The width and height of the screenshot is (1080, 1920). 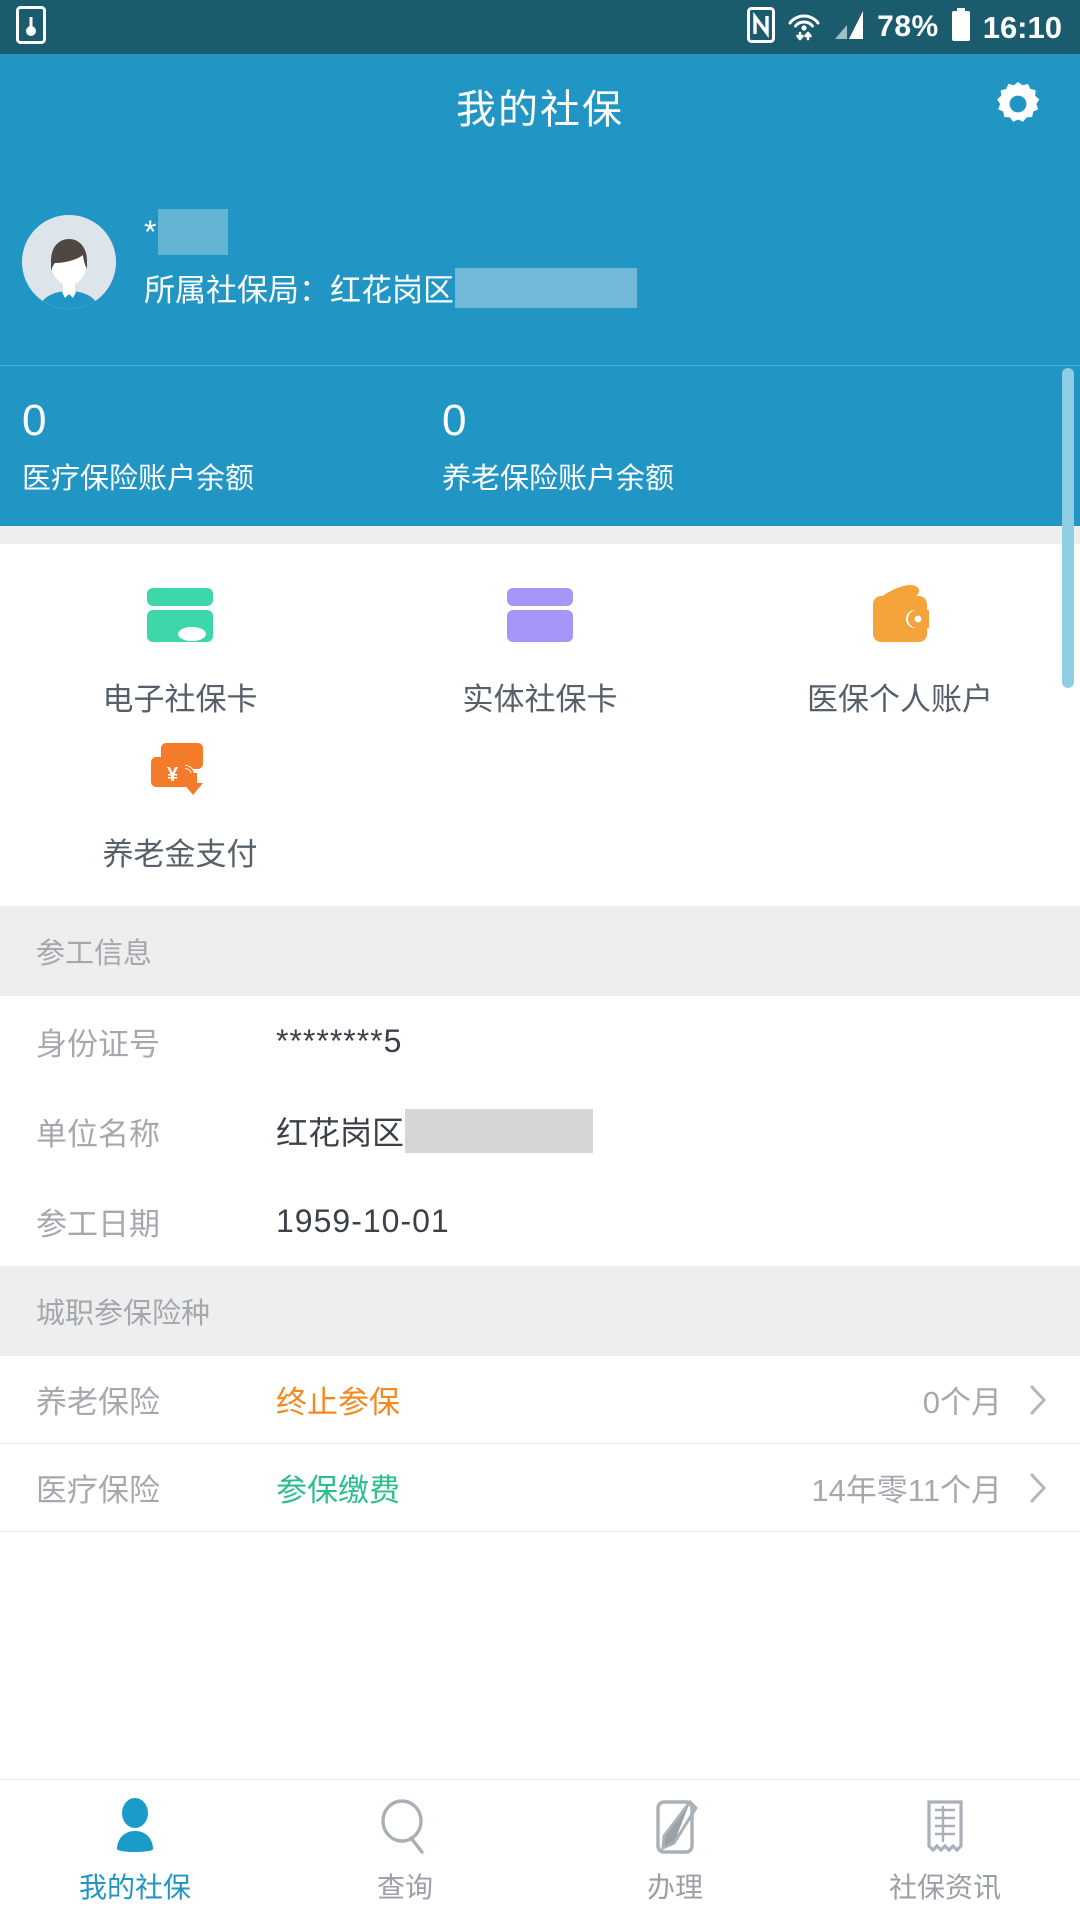 What do you see at coordinates (135, 1825) in the screenshot?
I see `person-icon` at bounding box center [135, 1825].